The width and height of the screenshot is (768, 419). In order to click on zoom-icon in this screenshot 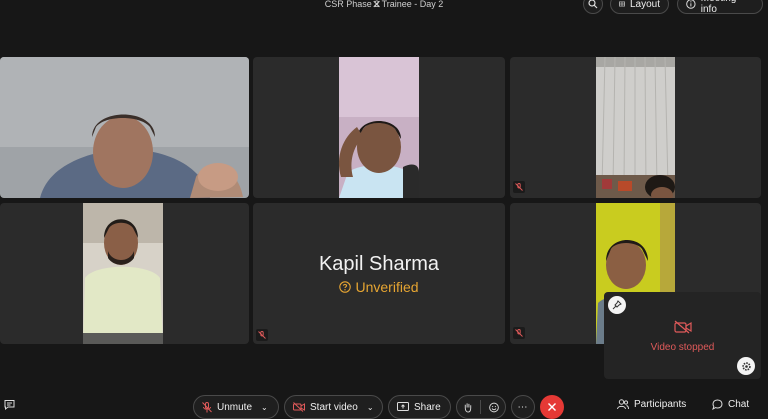, I will do `click(593, 4)`.